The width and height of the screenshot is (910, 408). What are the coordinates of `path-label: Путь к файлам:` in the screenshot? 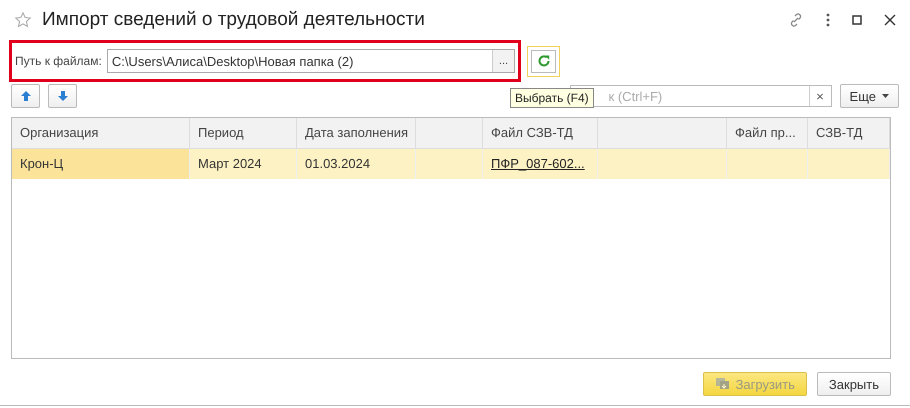 It's located at (58, 61).